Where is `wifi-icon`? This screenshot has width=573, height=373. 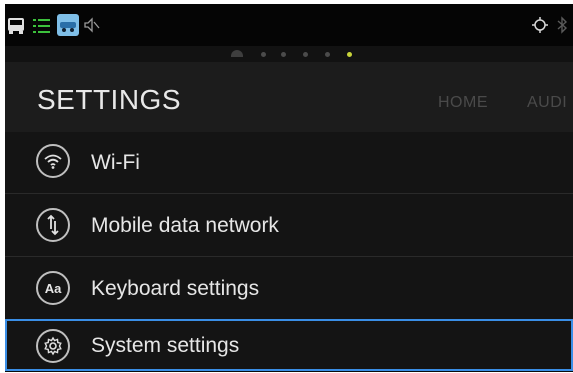
wifi-icon is located at coordinates (53, 161).